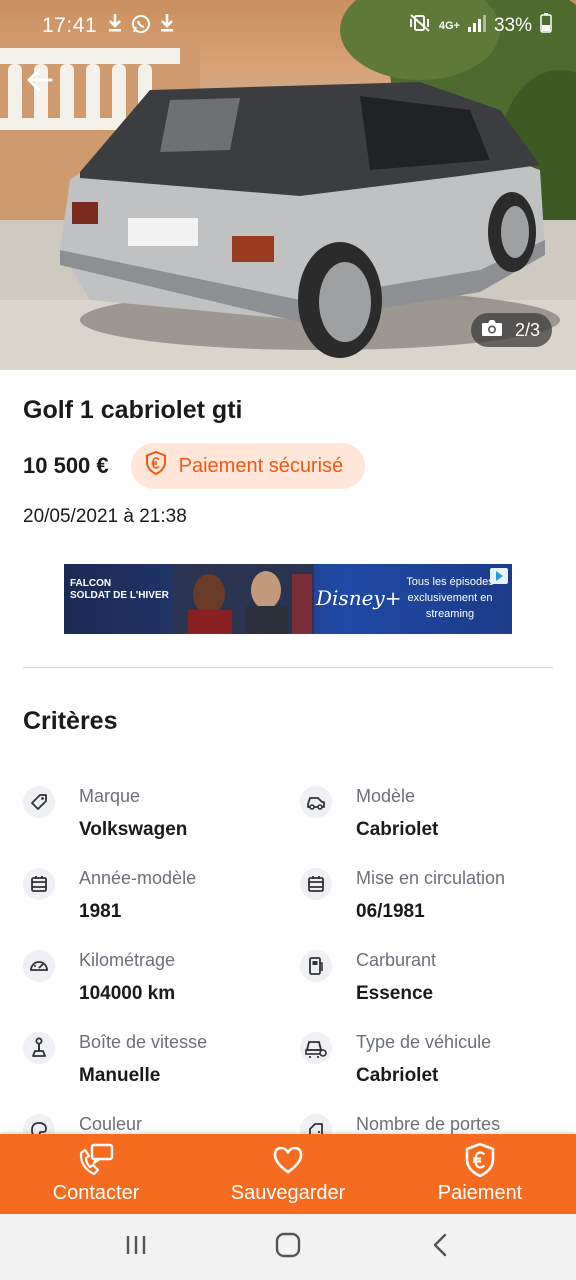  What do you see at coordinates (316, 966) in the screenshot?
I see `fuel-pump-icon` at bounding box center [316, 966].